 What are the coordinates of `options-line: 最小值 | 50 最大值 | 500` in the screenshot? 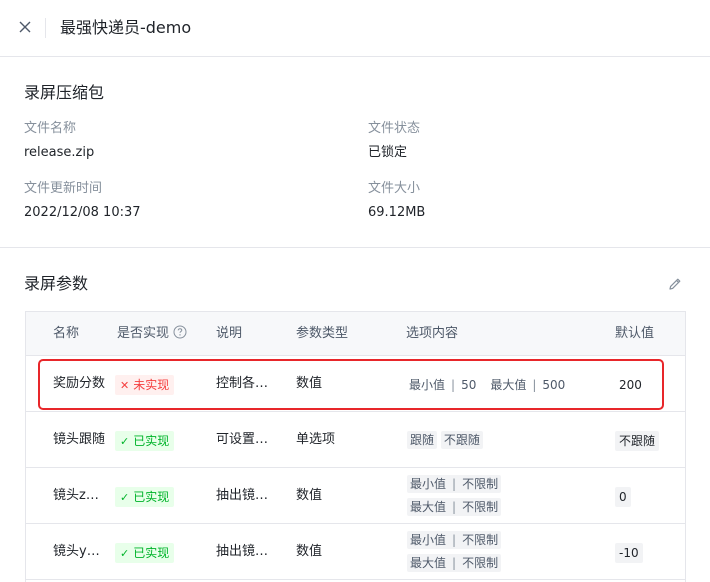 It's located at (487, 385).